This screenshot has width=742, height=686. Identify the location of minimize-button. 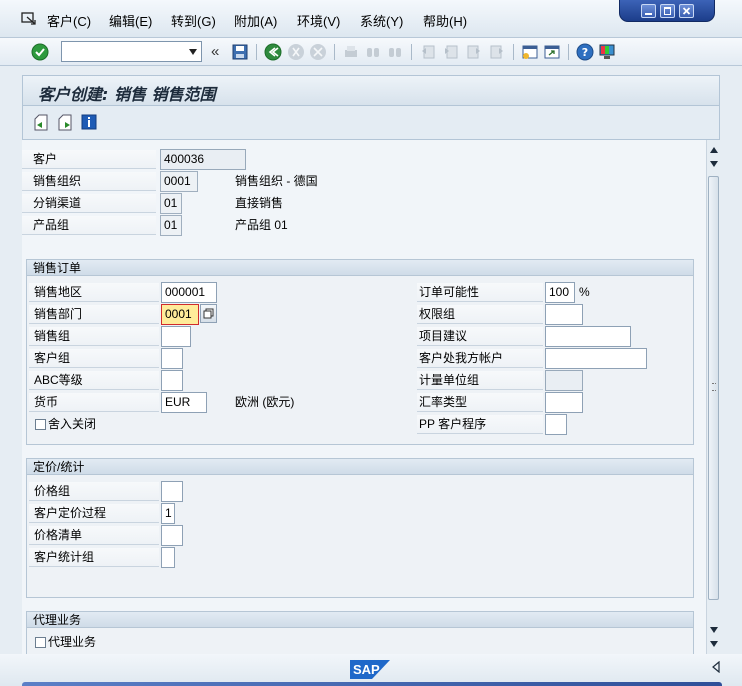
(648, 10).